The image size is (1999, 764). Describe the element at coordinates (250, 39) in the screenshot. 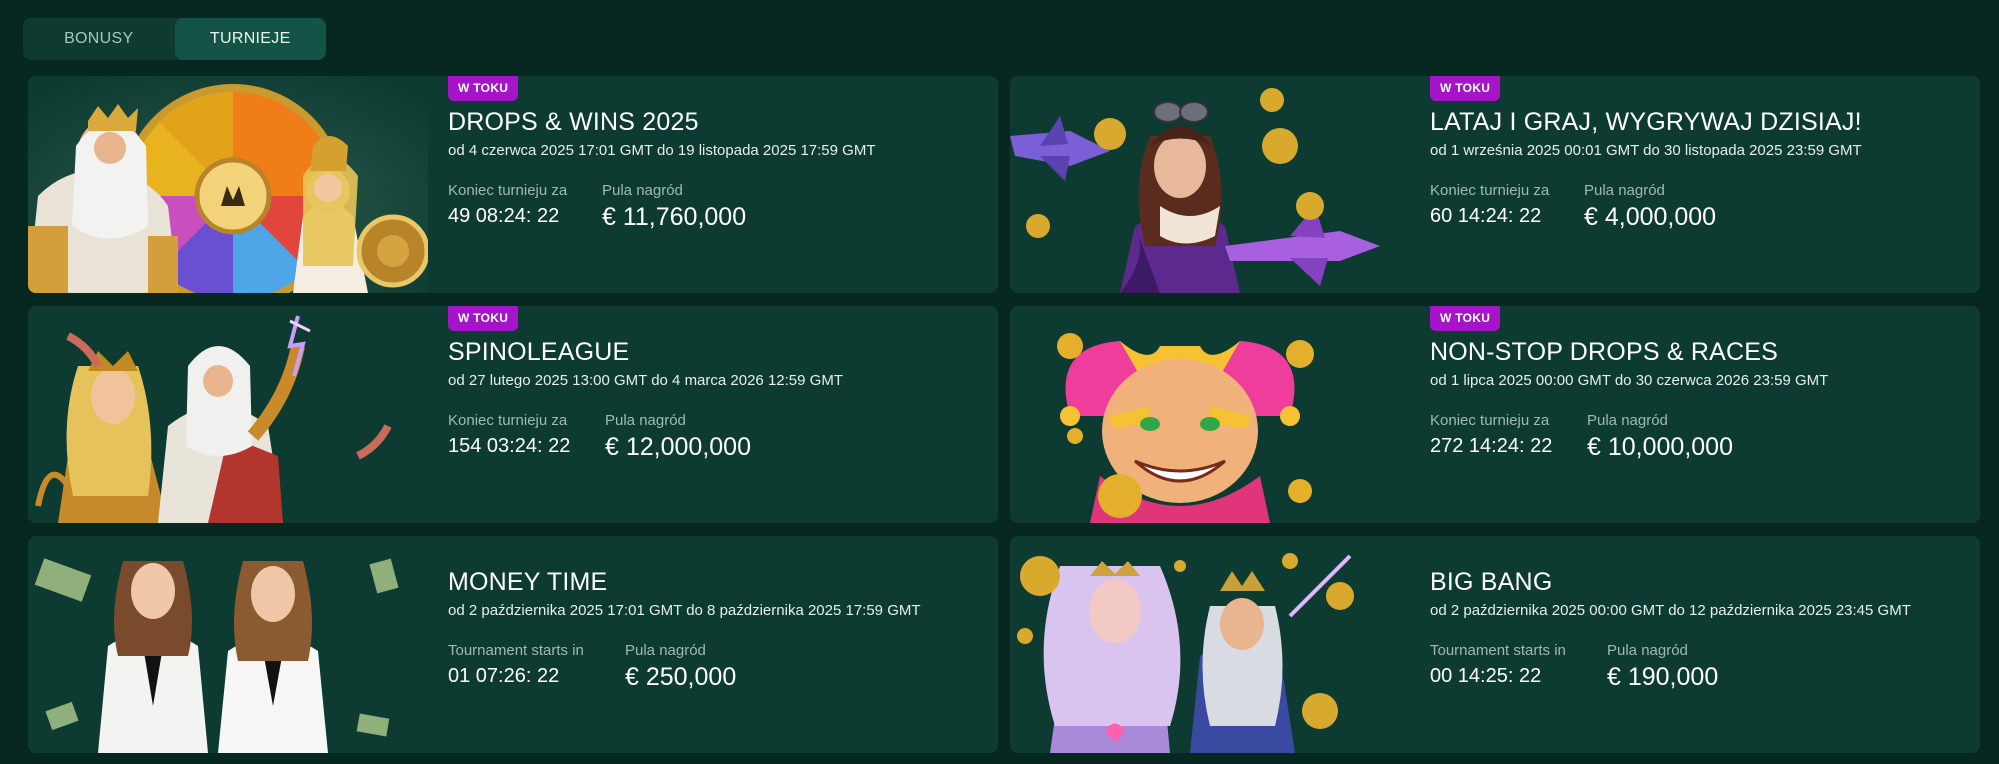

I see `tab-turnieje: TURNIEJE` at that location.